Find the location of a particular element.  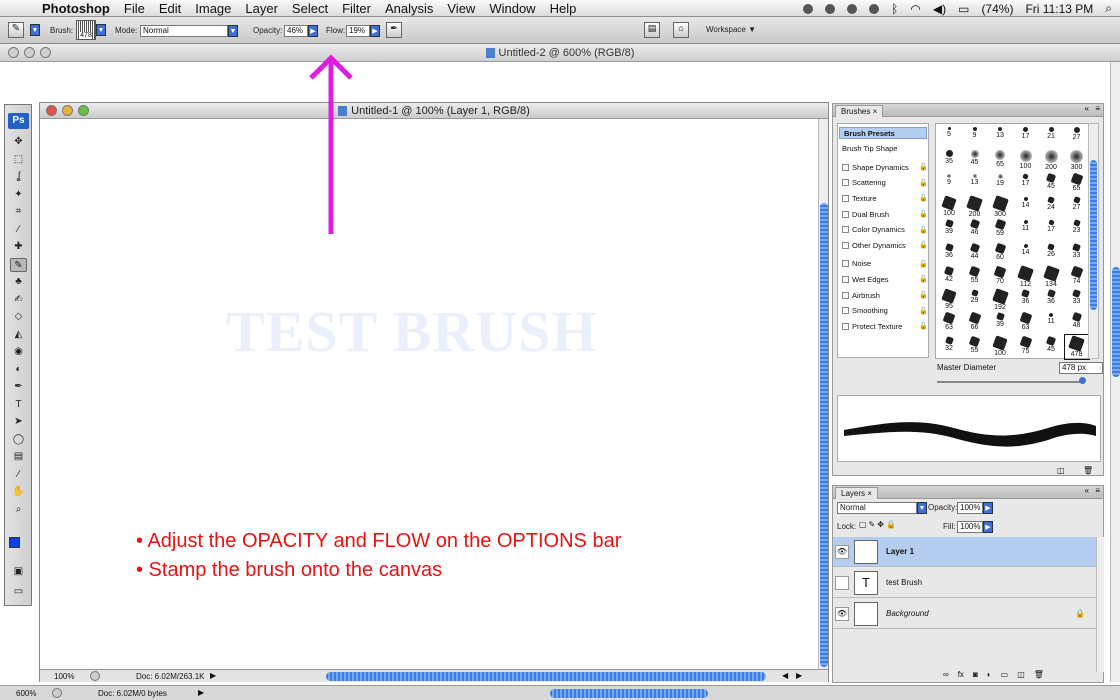

brush-grid-scrollbar is located at coordinates (1093, 241).